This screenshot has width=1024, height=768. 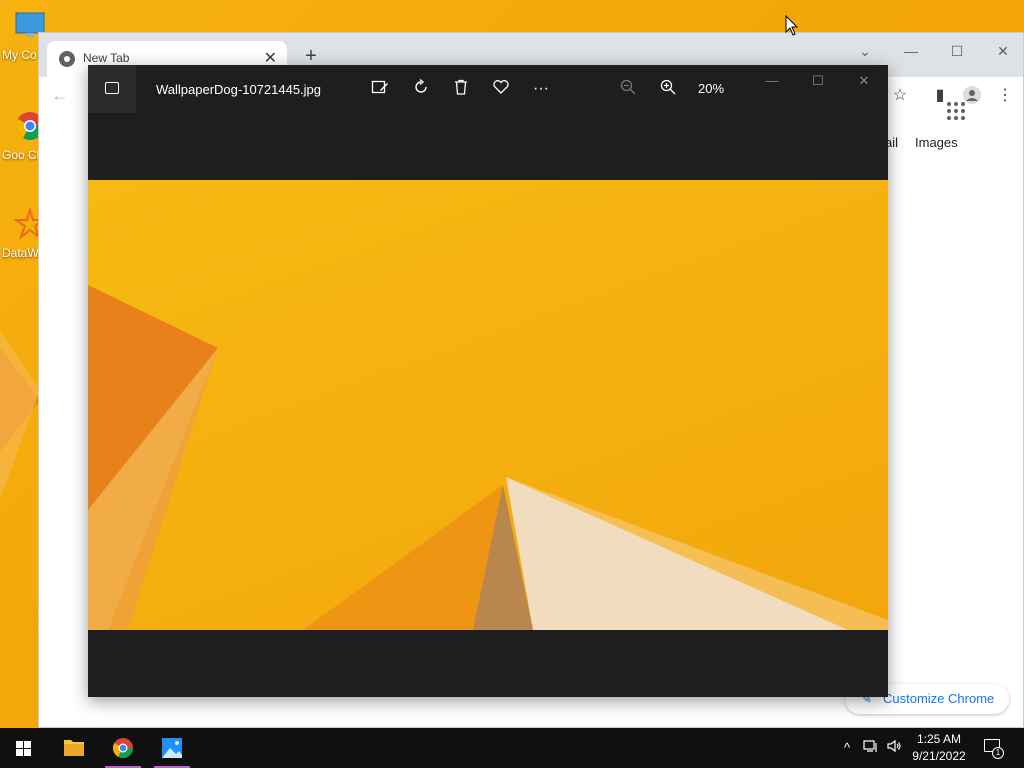 What do you see at coordinates (239, 89) in the screenshot?
I see `photos-filename: WallpaperDog-10721445.jpg` at bounding box center [239, 89].